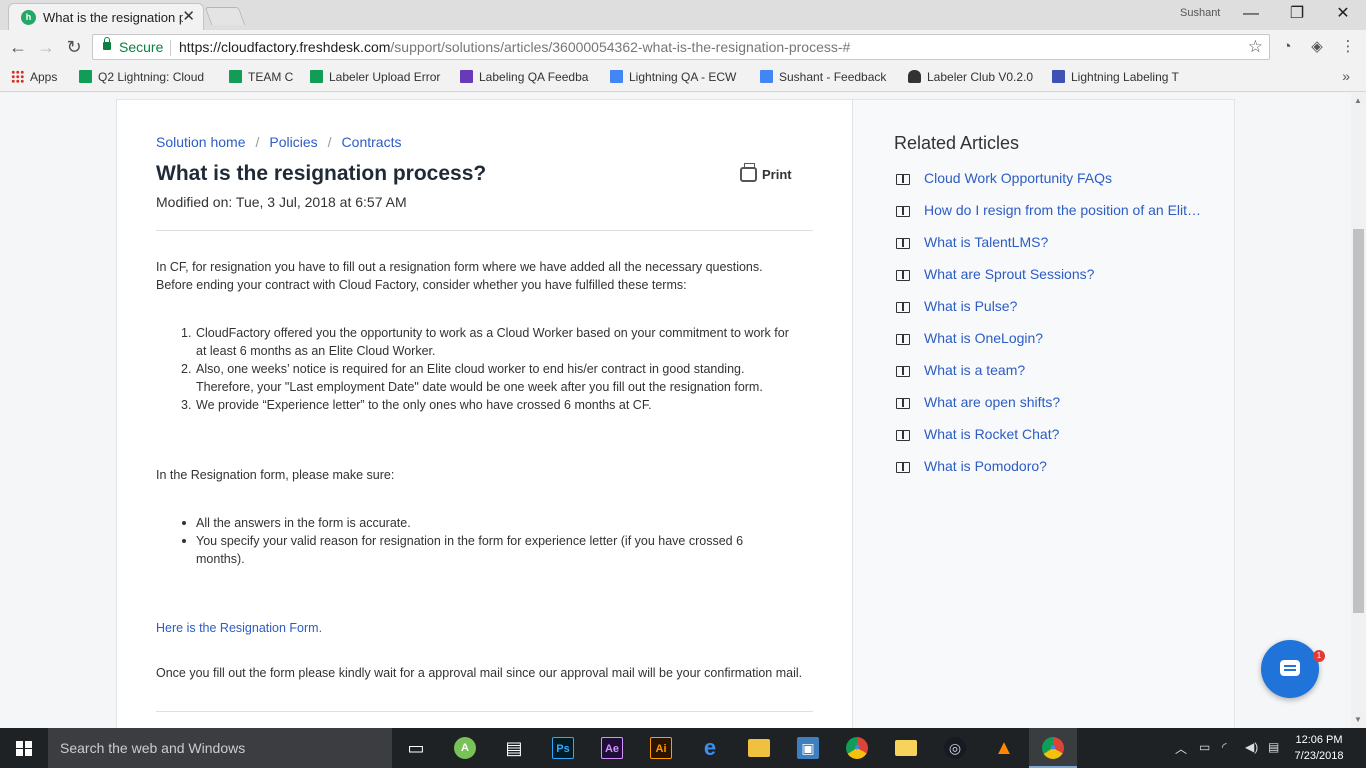  I want to click on taskbar-app-edge: e, so click(710, 748).